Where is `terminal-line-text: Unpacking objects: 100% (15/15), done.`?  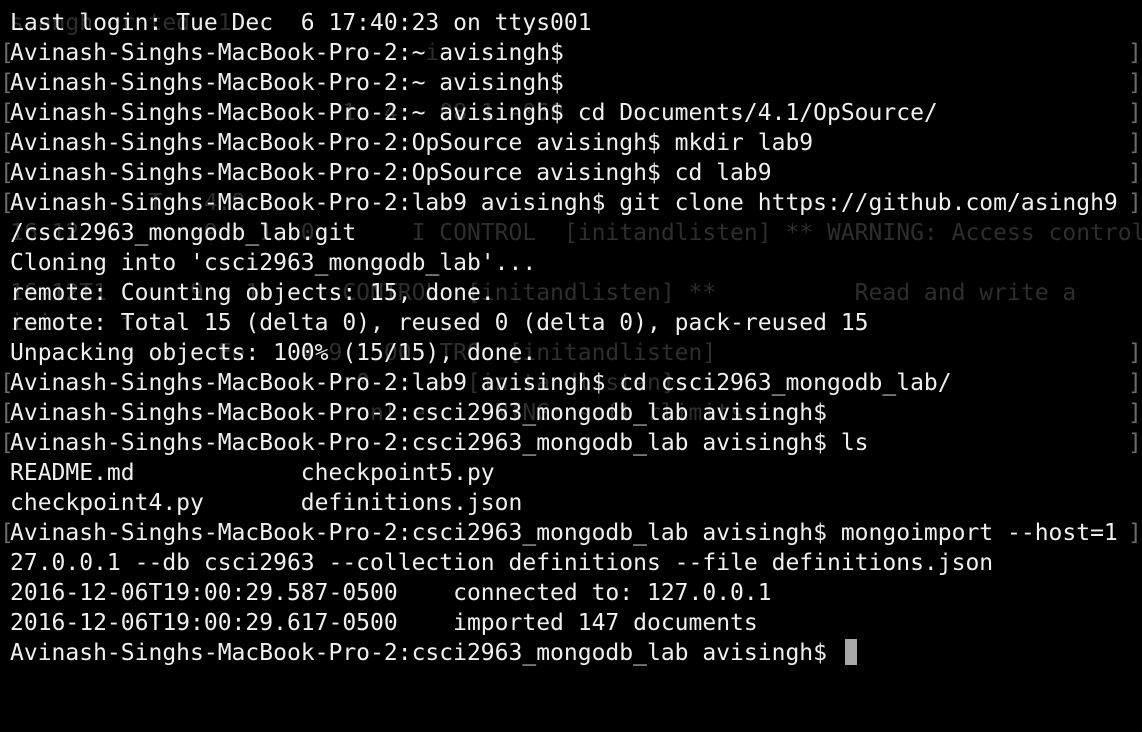 terminal-line-text: Unpacking objects: 100% (15/15), done. is located at coordinates (273, 353).